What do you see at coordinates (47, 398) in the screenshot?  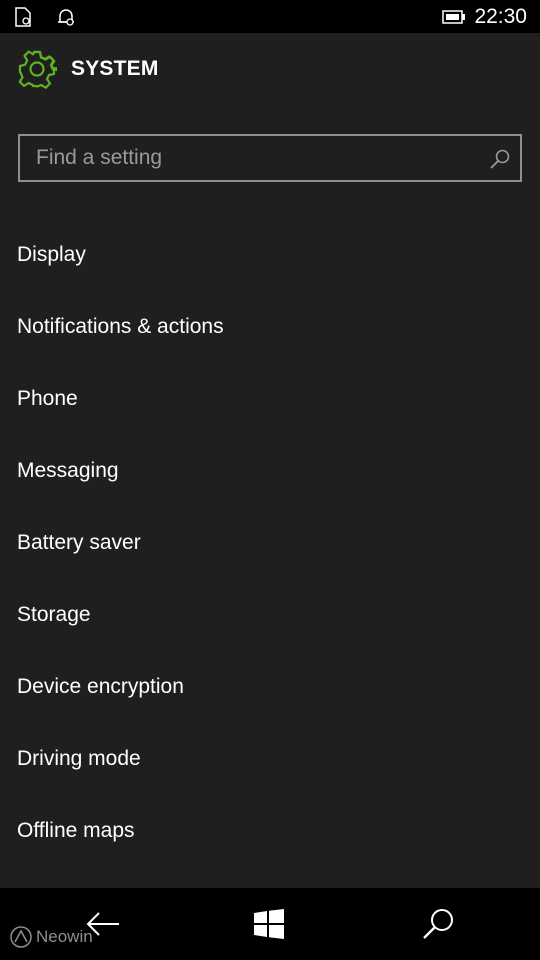 I see `menu-item-label: Phone` at bounding box center [47, 398].